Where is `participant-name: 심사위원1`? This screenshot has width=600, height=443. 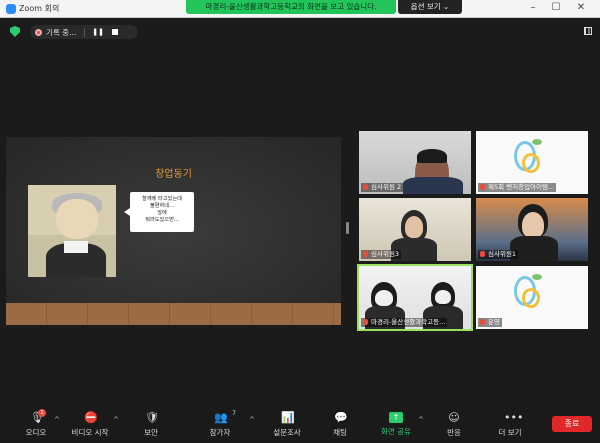 participant-name: 심사위원1 is located at coordinates (498, 254).